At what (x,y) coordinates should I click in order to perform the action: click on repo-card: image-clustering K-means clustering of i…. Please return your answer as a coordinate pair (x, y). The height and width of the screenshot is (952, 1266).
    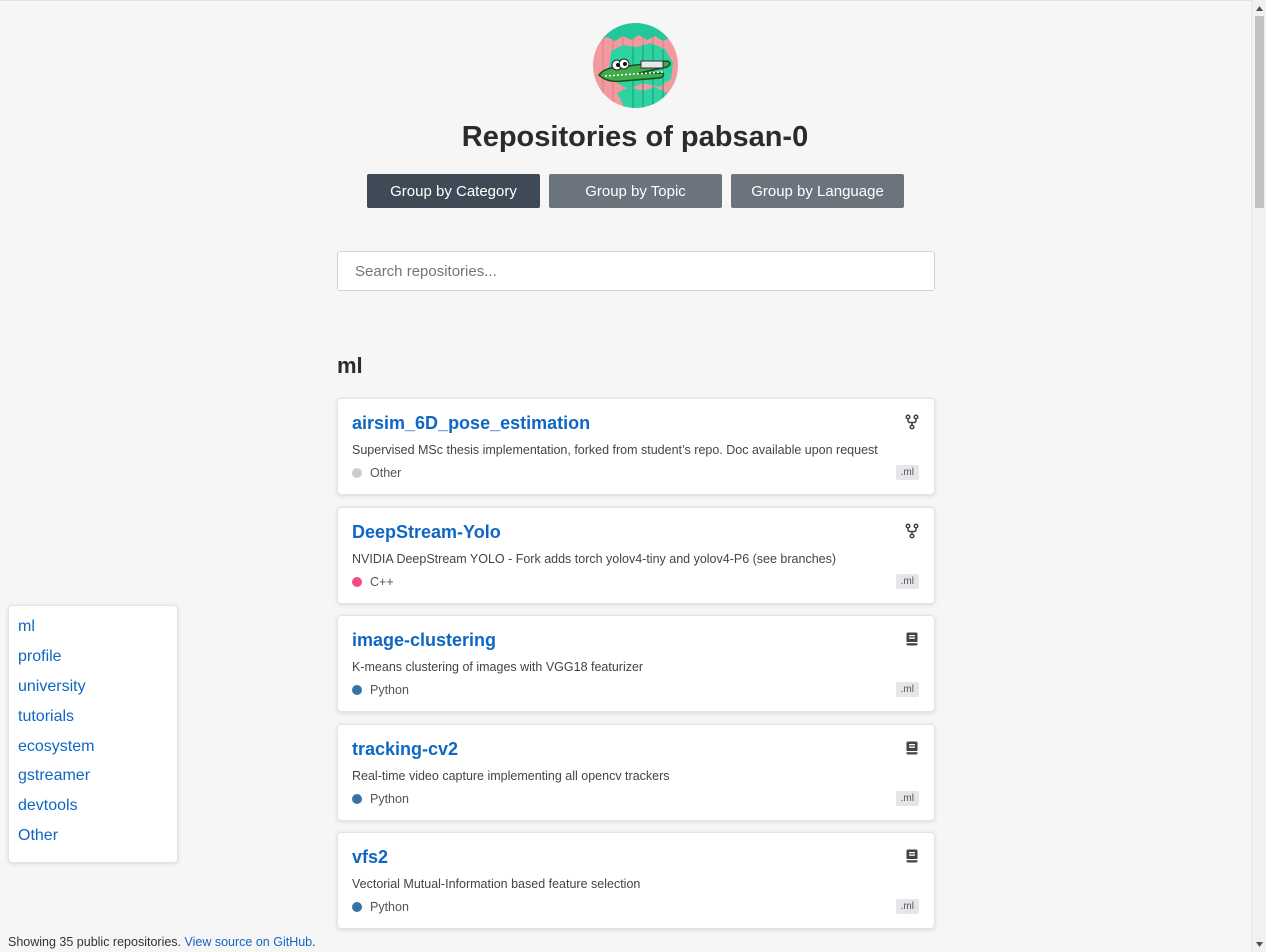
    Looking at the image, I should click on (636, 663).